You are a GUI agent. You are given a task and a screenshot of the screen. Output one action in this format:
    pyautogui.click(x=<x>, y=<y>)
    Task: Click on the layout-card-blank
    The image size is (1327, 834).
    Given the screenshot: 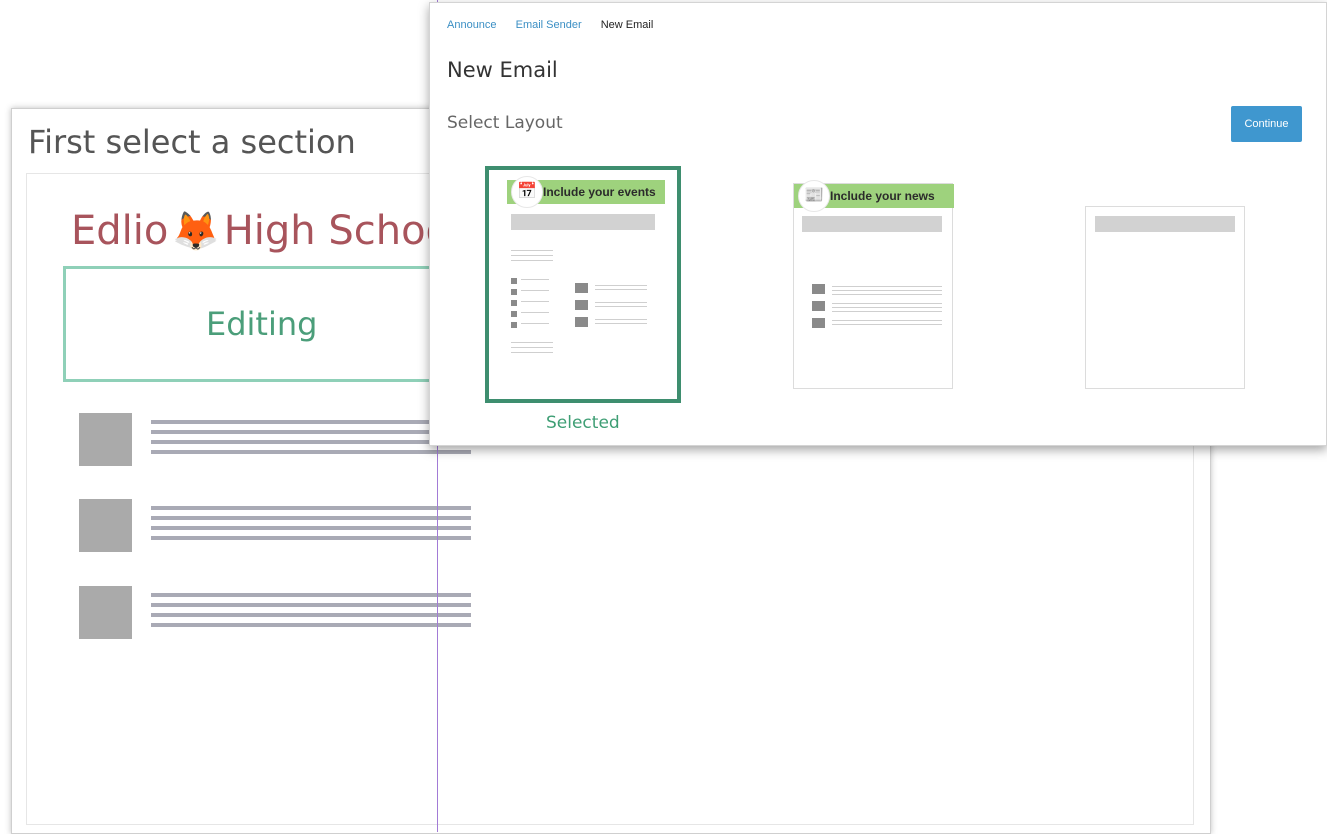 What is the action you would take?
    pyautogui.click(x=1165, y=297)
    